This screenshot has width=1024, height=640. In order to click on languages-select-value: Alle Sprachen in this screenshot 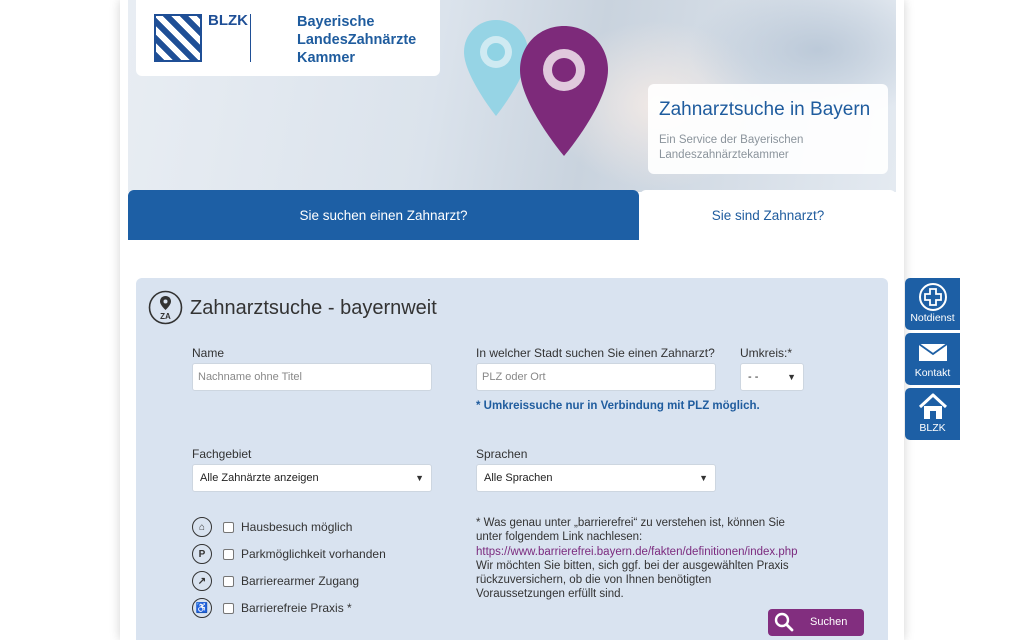, I will do `click(518, 478)`.